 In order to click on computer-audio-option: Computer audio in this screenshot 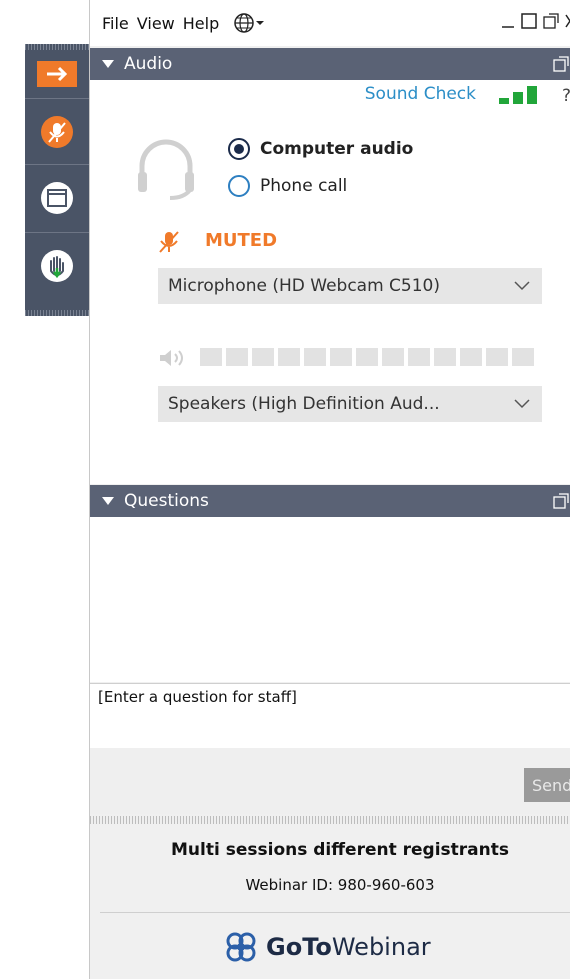, I will do `click(320, 149)`.